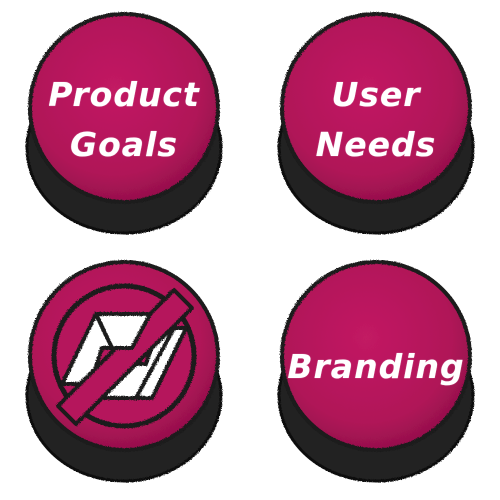 This screenshot has width=500, height=500. Describe the element at coordinates (376, 366) in the screenshot. I see `button-branding-label: Branding` at that location.